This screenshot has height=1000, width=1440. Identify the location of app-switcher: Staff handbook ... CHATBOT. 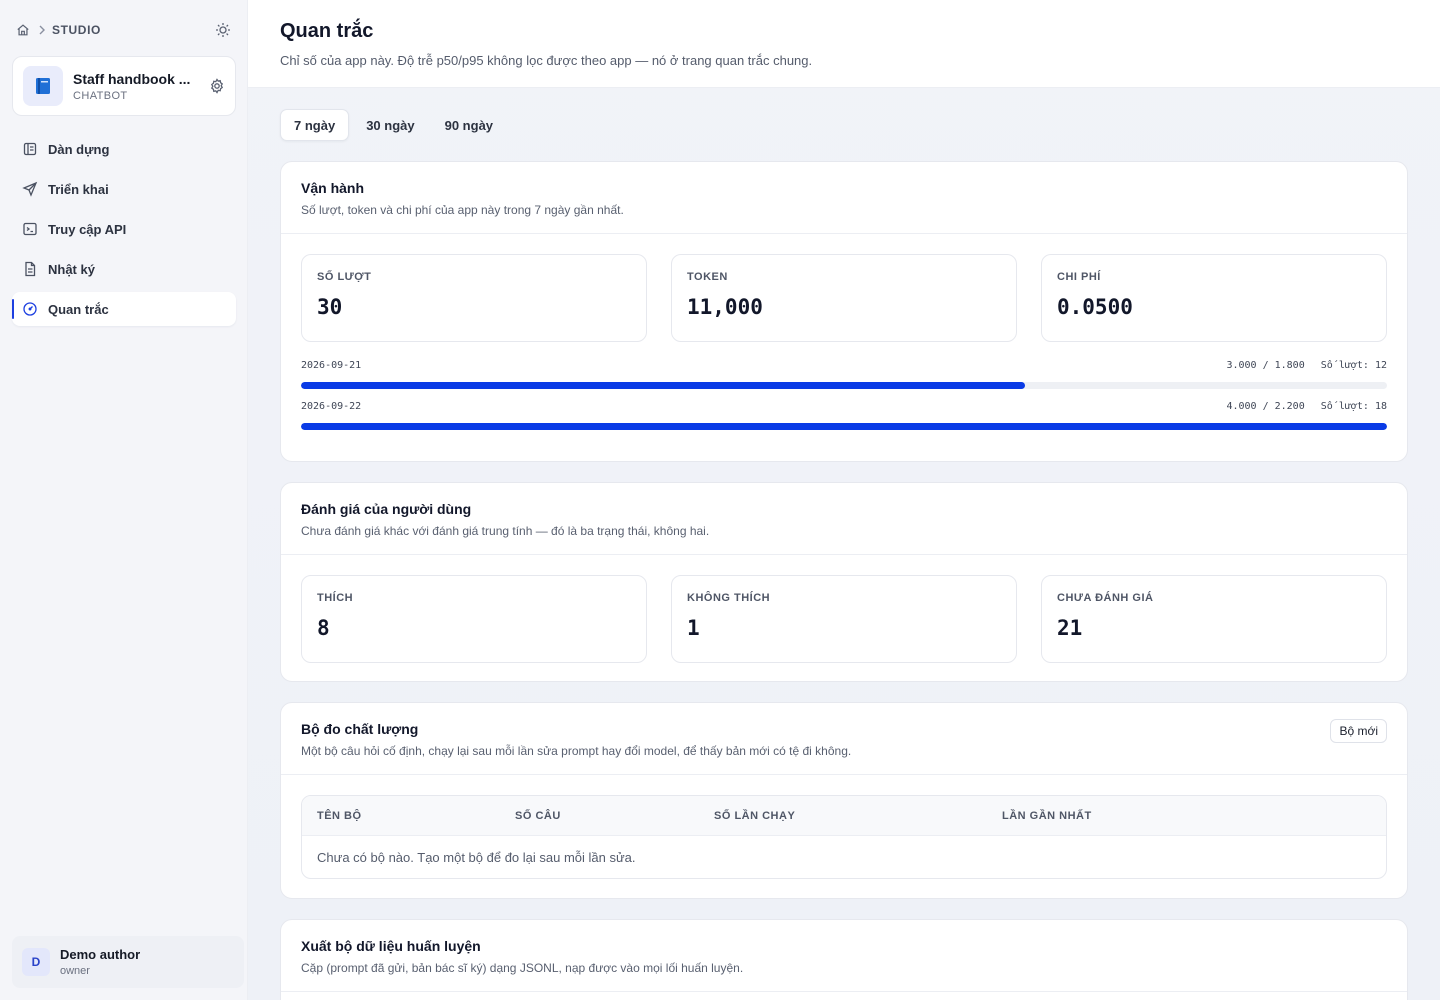
(124, 86).